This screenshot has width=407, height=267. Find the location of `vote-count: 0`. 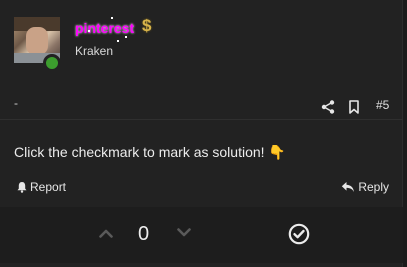

vote-count: 0 is located at coordinates (144, 234).